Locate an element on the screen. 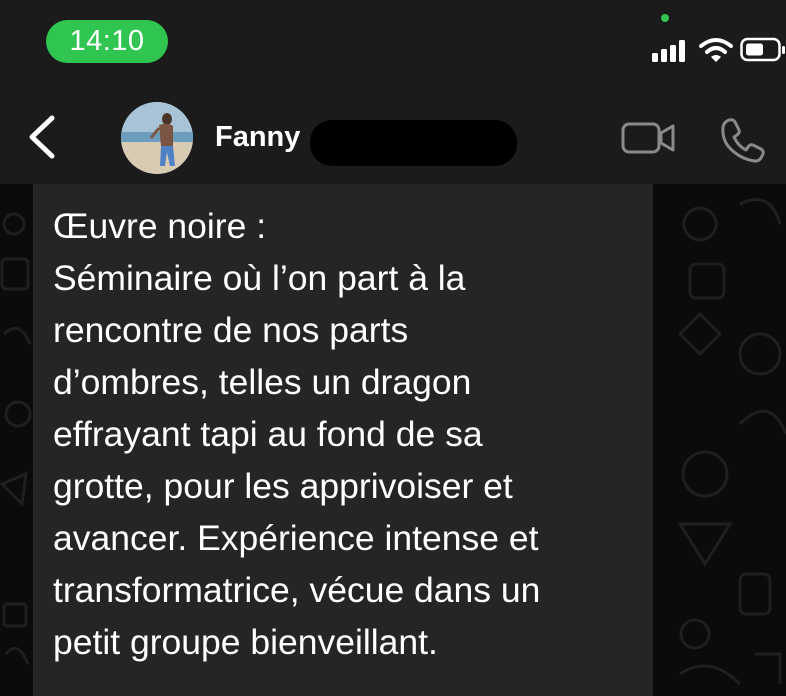 This screenshot has height=696, width=786. phone-icon is located at coordinates (743, 140).